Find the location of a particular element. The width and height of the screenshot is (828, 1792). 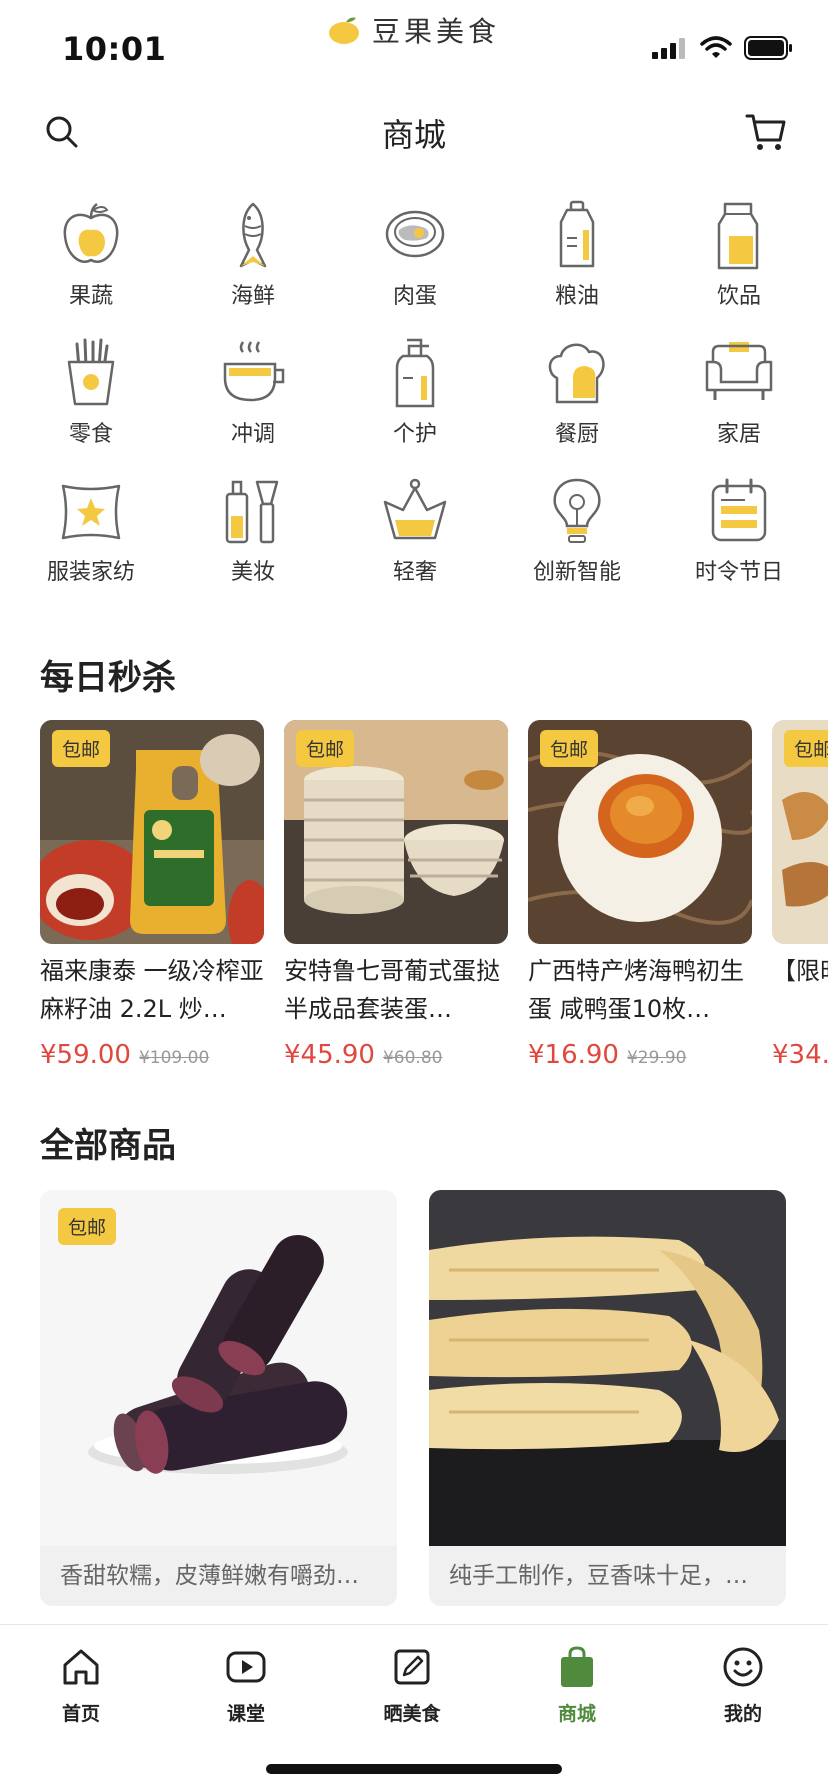

category-item-drinks: 饮品 is located at coordinates (739, 256).